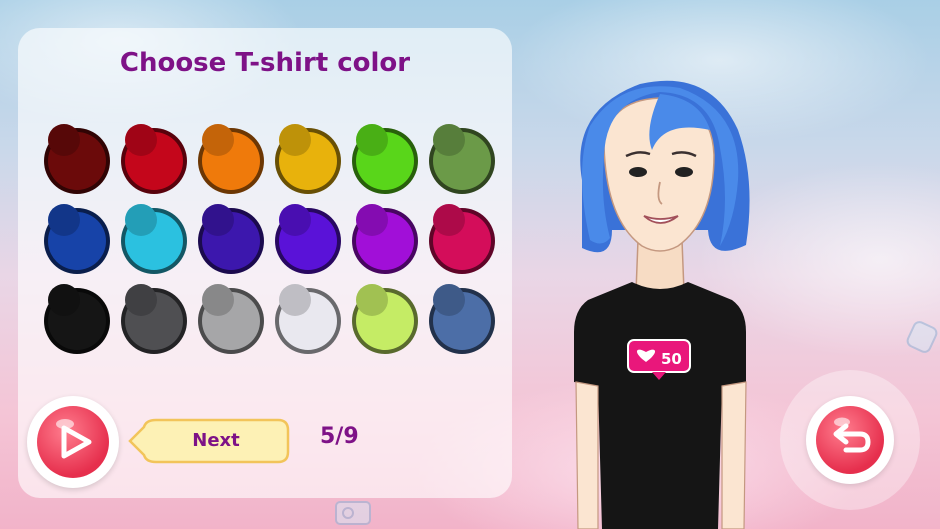 This screenshot has height=529, width=940. What do you see at coordinates (385, 239) in the screenshot?
I see `color-swatch-purple` at bounding box center [385, 239].